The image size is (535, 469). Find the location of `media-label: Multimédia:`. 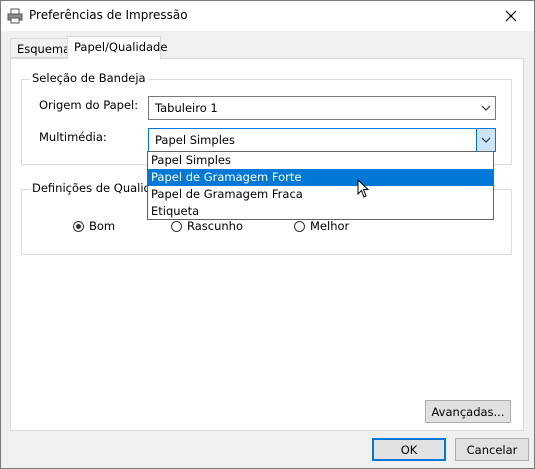

media-label: Multimédia: is located at coordinates (73, 137).